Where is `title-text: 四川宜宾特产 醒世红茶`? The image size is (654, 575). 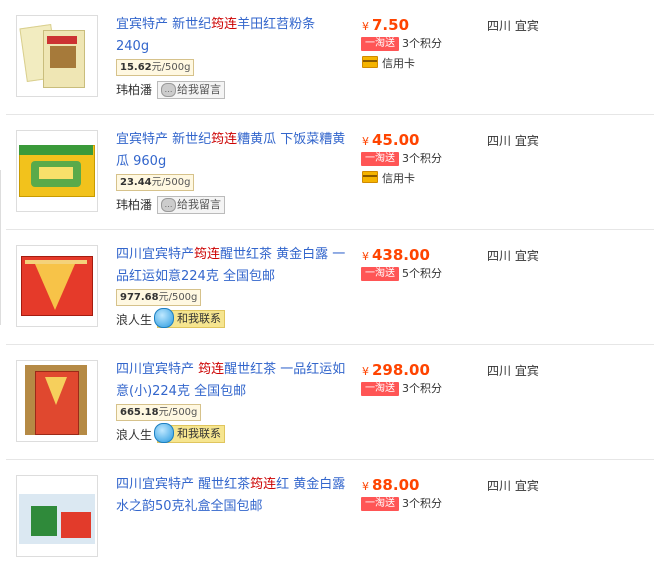
title-text: 四川宜宾特产 醒世红茶 is located at coordinates (183, 484).